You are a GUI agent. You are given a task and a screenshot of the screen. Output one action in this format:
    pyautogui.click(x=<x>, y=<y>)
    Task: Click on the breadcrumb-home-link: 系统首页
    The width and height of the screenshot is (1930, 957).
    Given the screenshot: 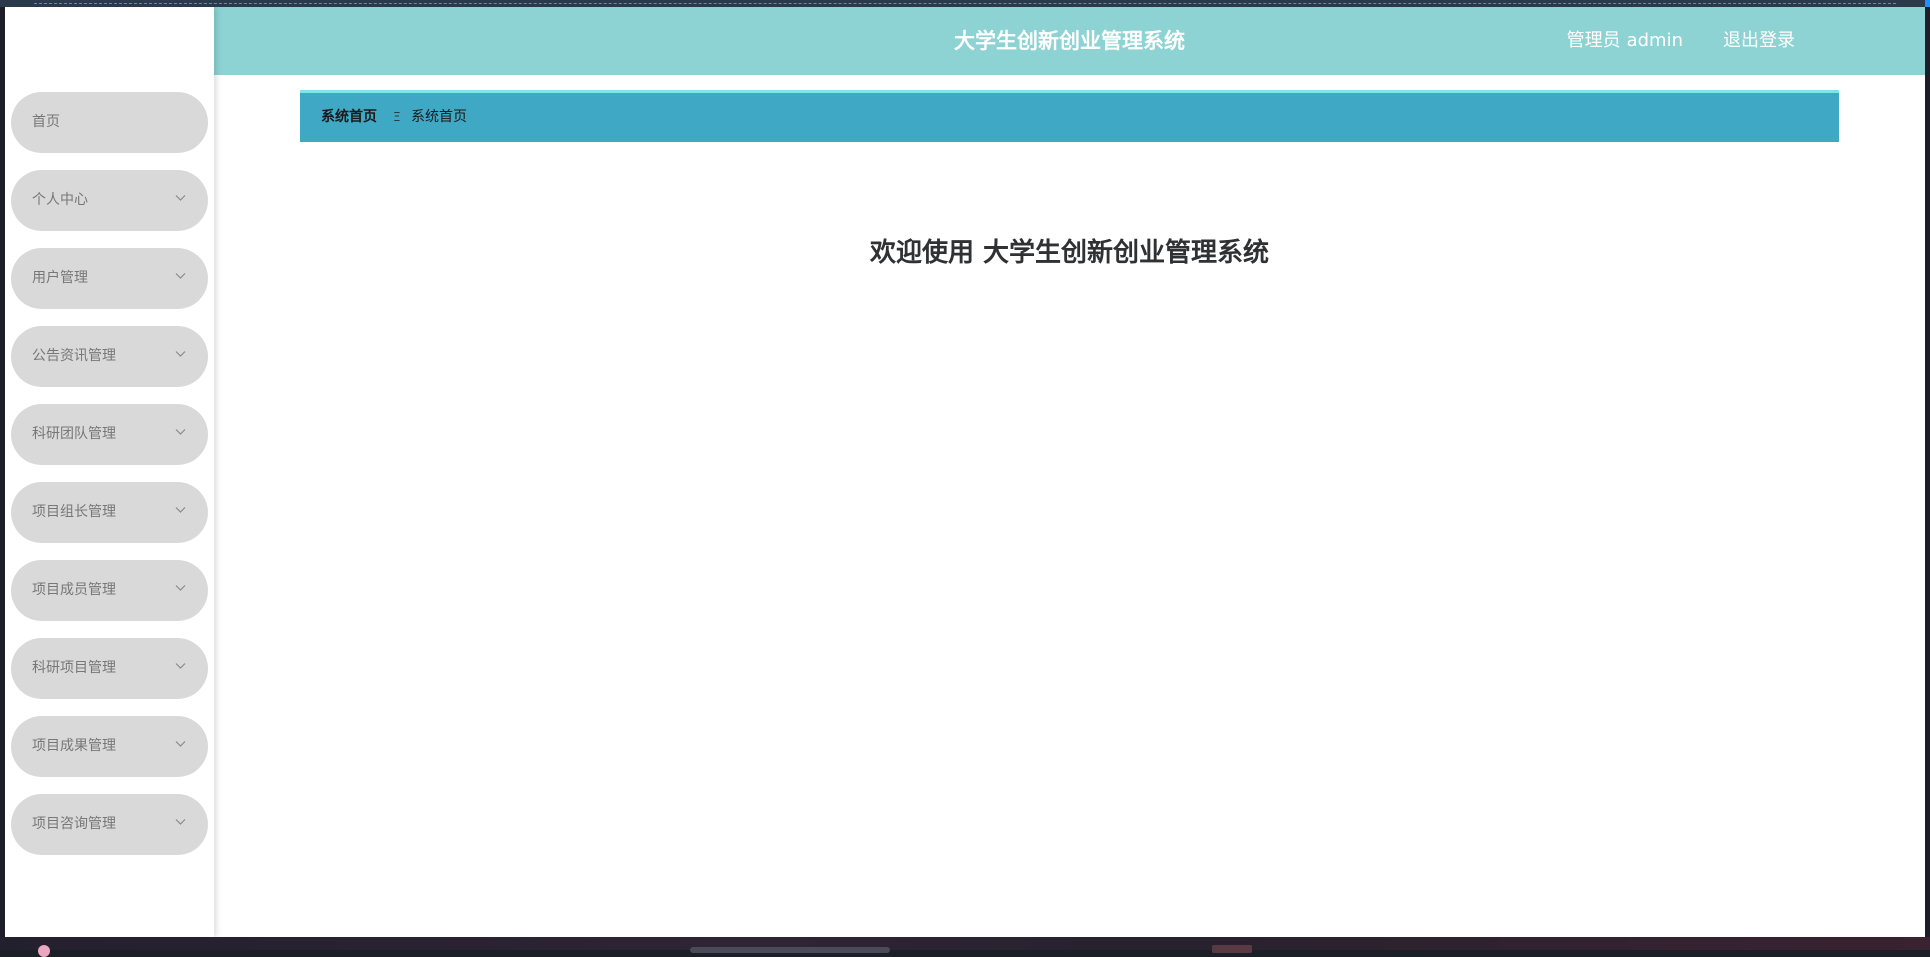 What is the action you would take?
    pyautogui.click(x=349, y=117)
    